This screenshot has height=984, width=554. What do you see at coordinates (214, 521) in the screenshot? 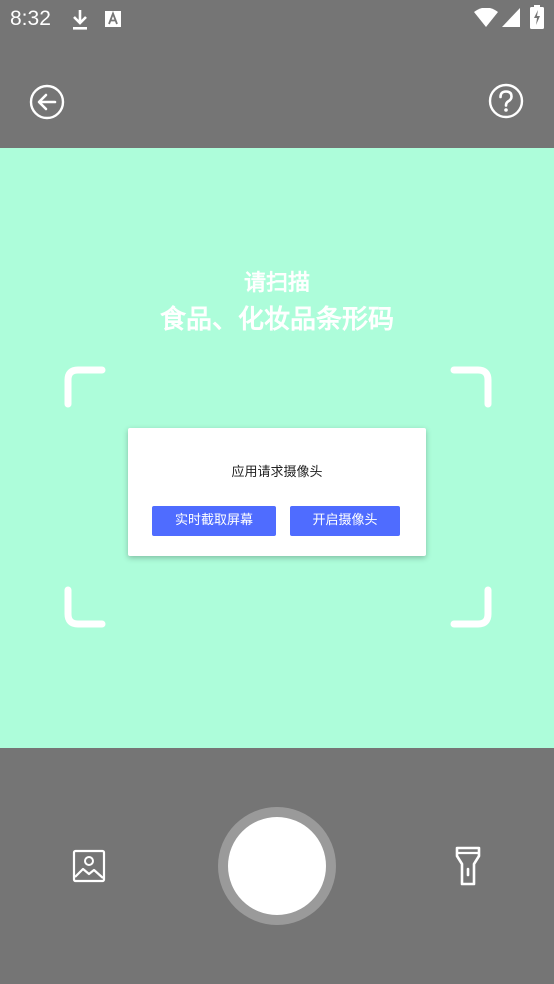
I see `screen-capture-button: 实时截取屏幕` at bounding box center [214, 521].